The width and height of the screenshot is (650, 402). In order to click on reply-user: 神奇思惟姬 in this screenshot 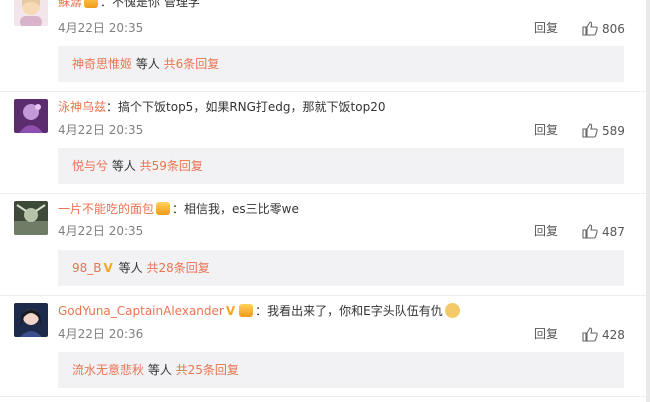, I will do `click(102, 64)`.